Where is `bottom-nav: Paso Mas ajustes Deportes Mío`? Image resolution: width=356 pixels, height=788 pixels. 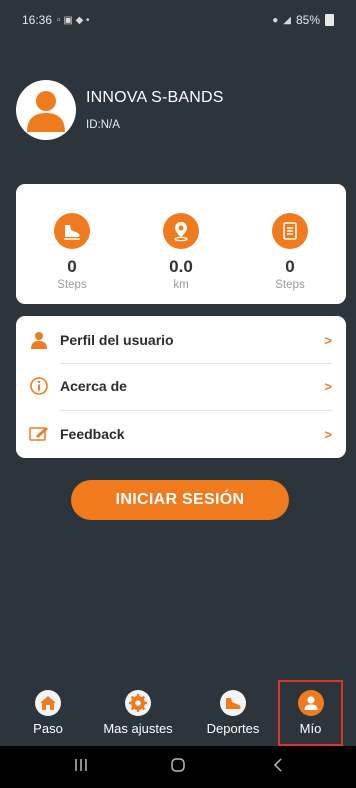 bottom-nav: Paso Mas ajustes Deportes Mío is located at coordinates (178, 713).